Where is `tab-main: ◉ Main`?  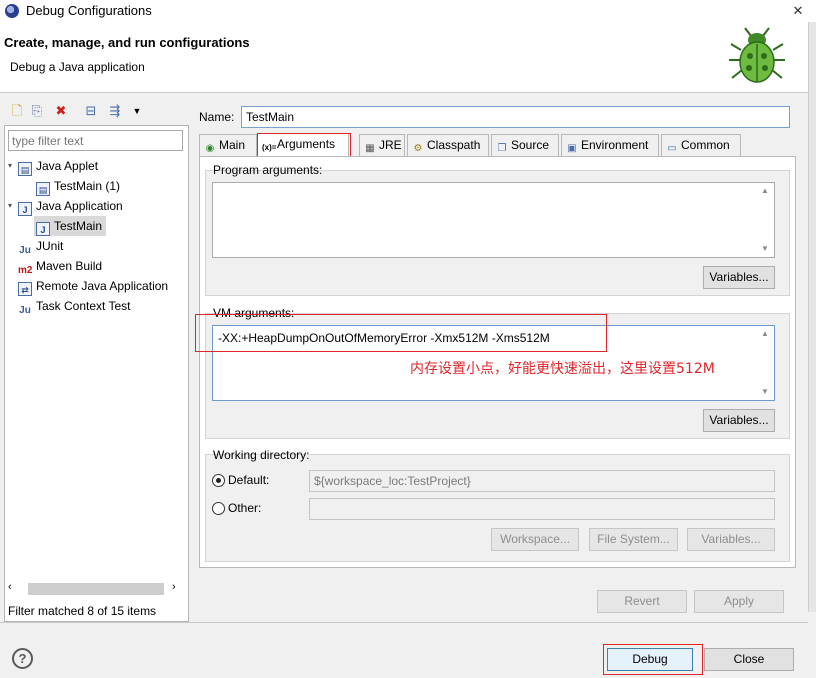 tab-main: ◉ Main is located at coordinates (228, 145).